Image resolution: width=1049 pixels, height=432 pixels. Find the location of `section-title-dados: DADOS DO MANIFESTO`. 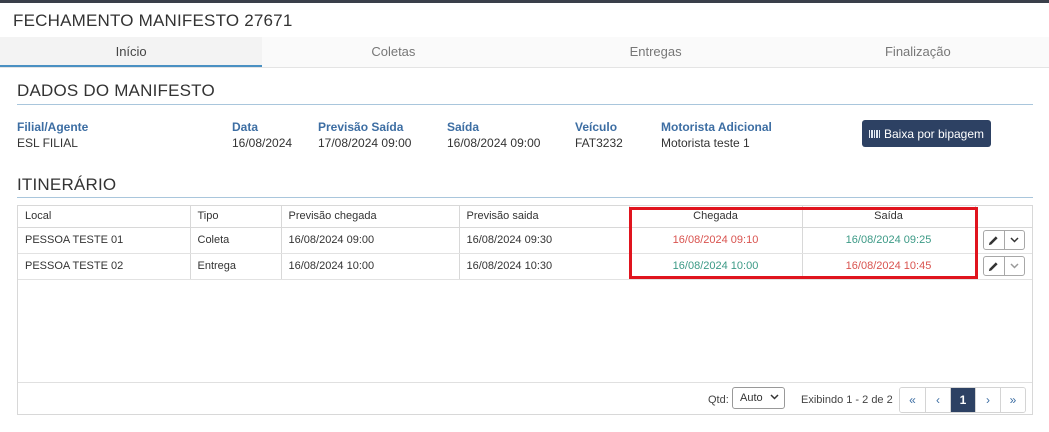

section-title-dados: DADOS DO MANIFESTO is located at coordinates (116, 90).